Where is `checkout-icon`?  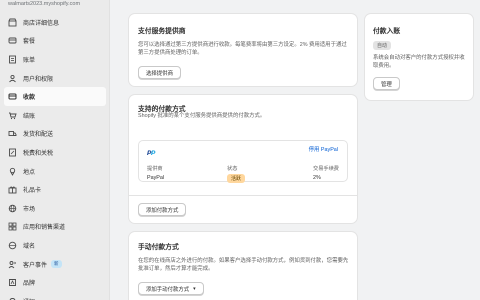 checkout-icon is located at coordinates (12, 115).